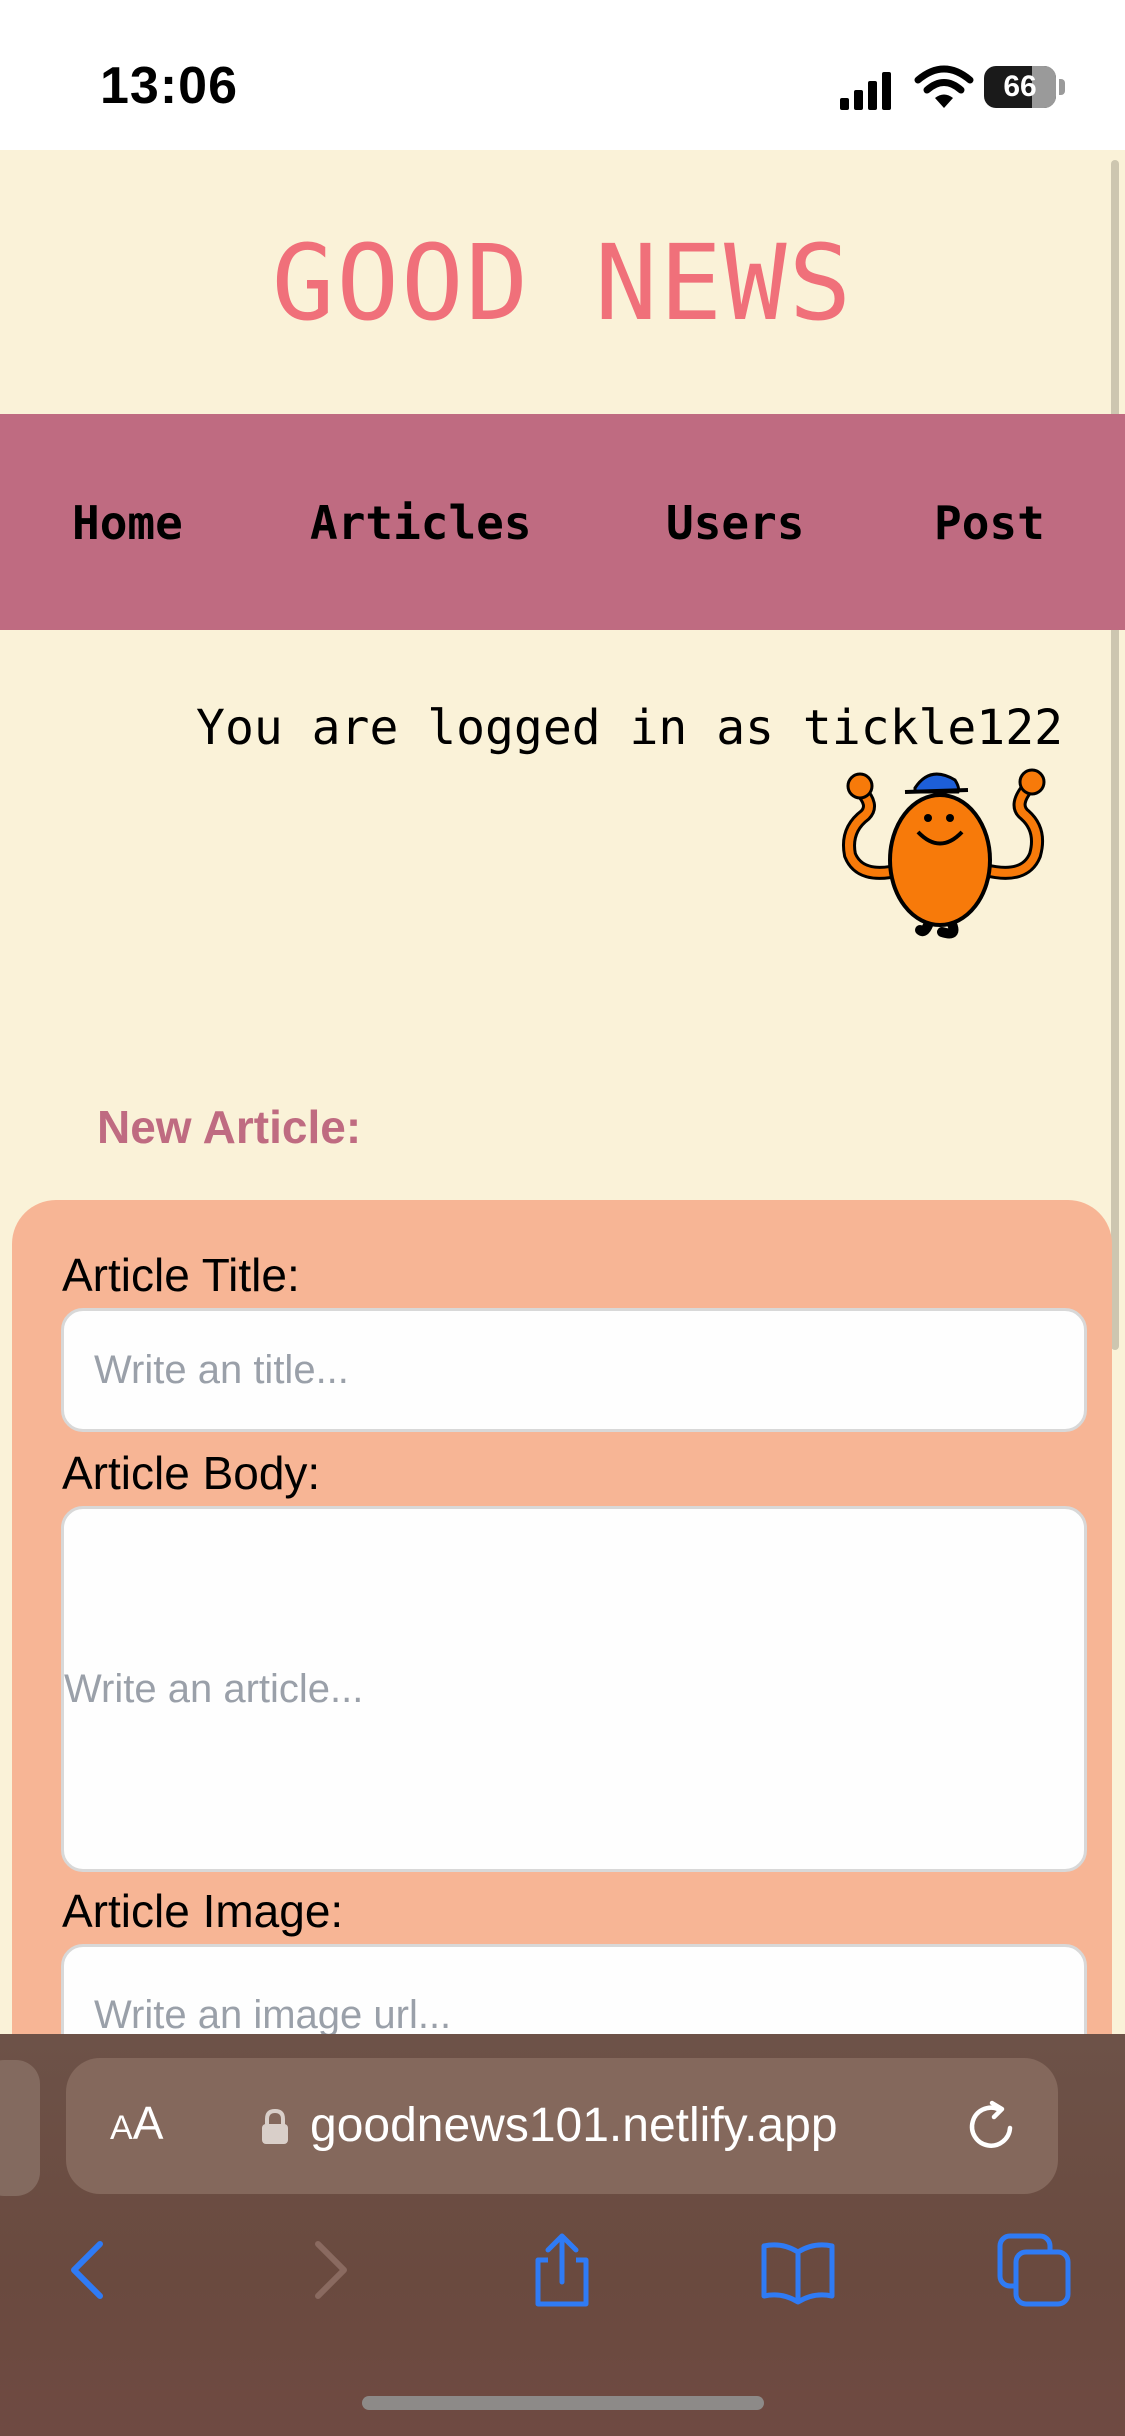  Describe the element at coordinates (421, 523) in the screenshot. I see `nav-item-articles: Articles` at that location.